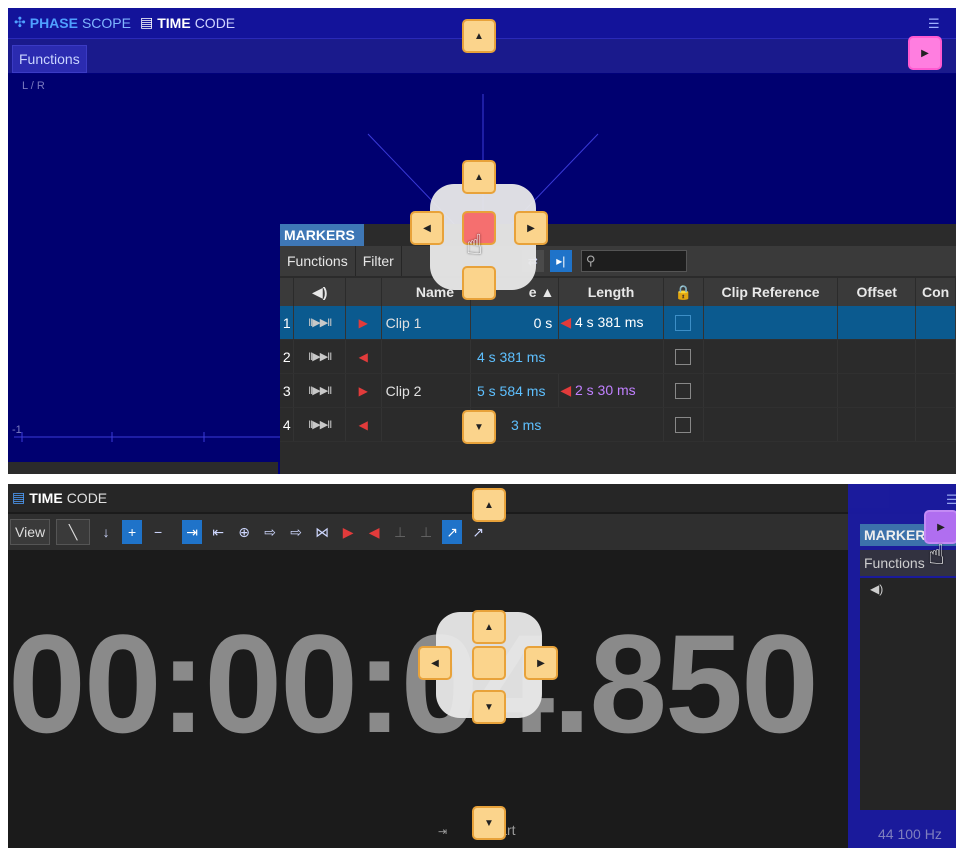  I want to click on functions-button: Functions, so click(49, 59).